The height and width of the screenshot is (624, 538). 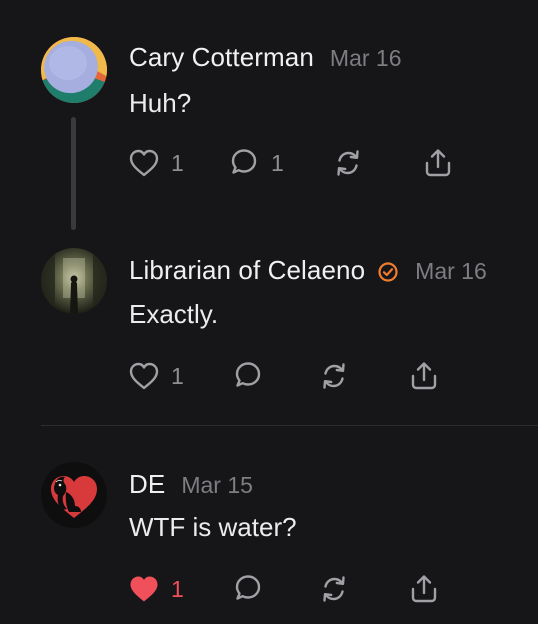 I want to click on post-divider, so click(x=289, y=425).